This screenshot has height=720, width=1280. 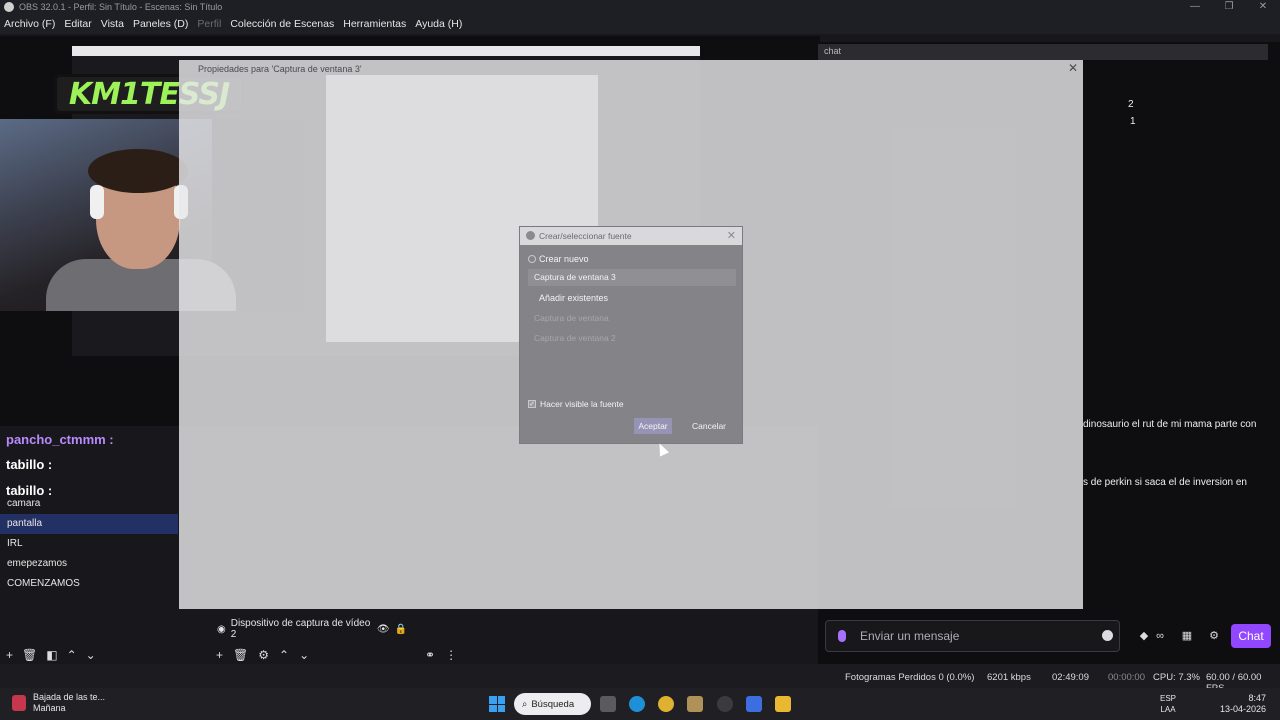 I want to click on chat-message: s de perkin si saca el de inversion en, so click(x=1165, y=482).